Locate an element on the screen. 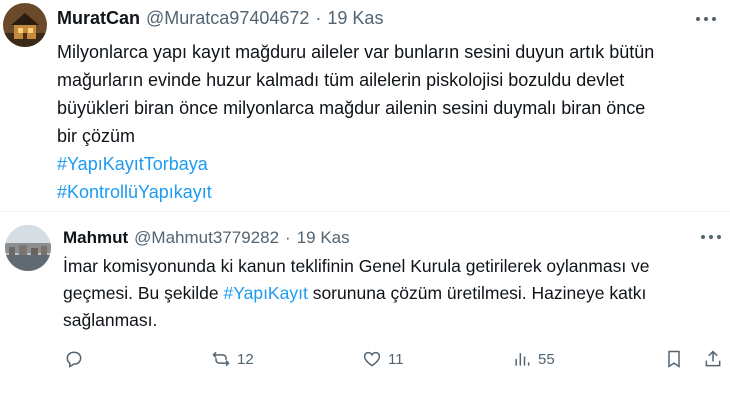 Image resolution: width=730 pixels, height=420 pixels. user-handle: @Mahmut3779282 is located at coordinates (206, 238).